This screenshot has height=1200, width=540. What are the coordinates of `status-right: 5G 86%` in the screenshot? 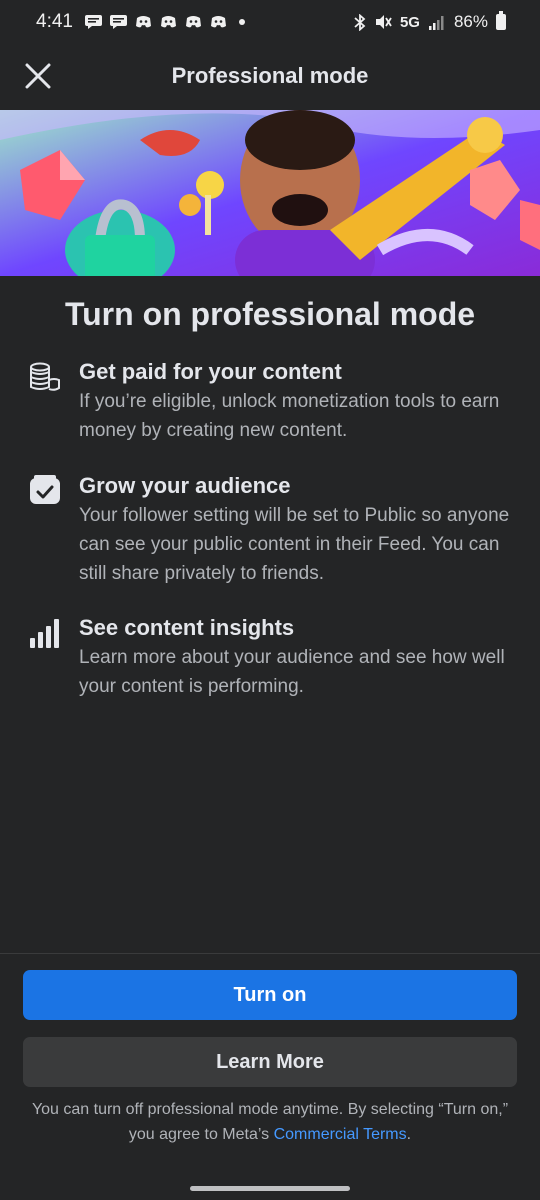 It's located at (430, 21).